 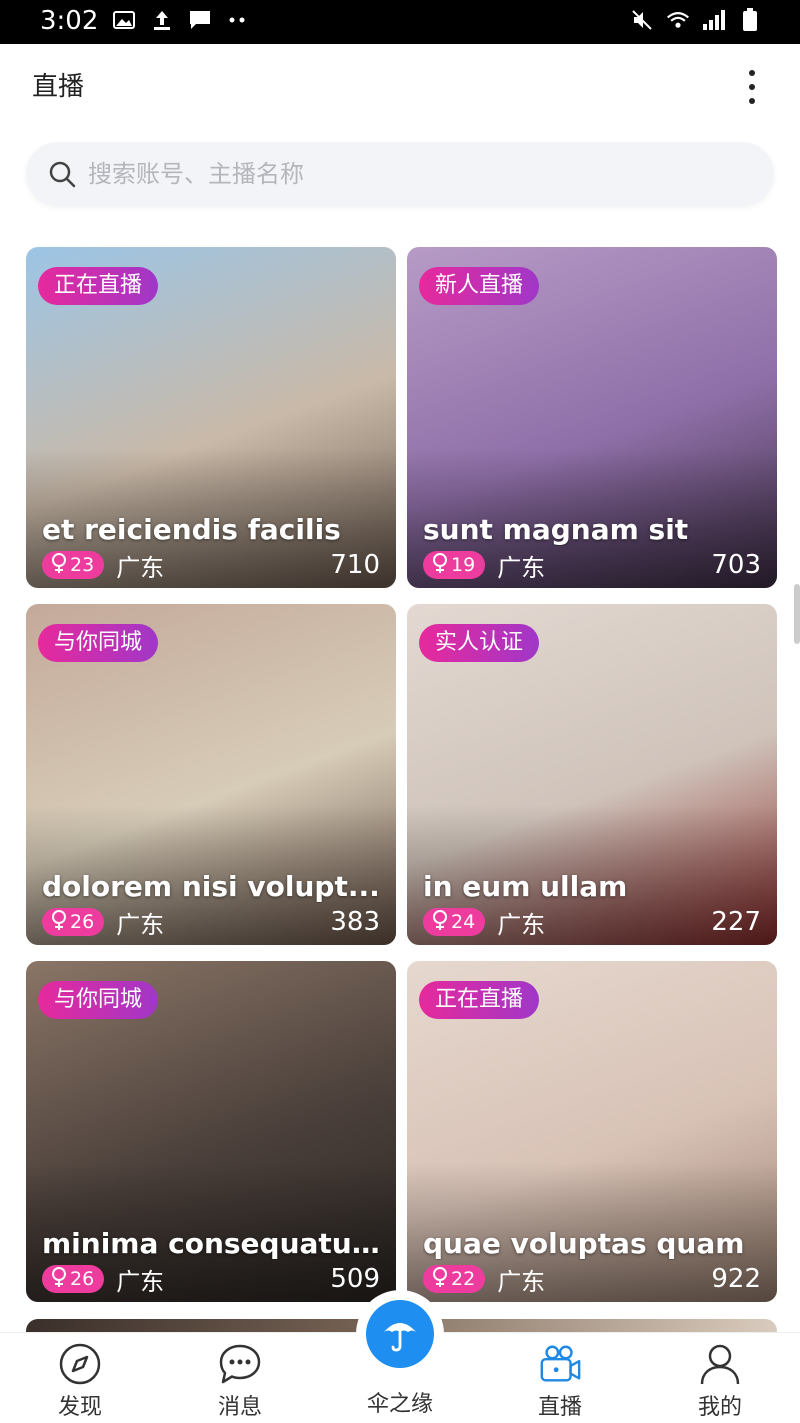 What do you see at coordinates (642, 20) in the screenshot?
I see `mute-icon` at bounding box center [642, 20].